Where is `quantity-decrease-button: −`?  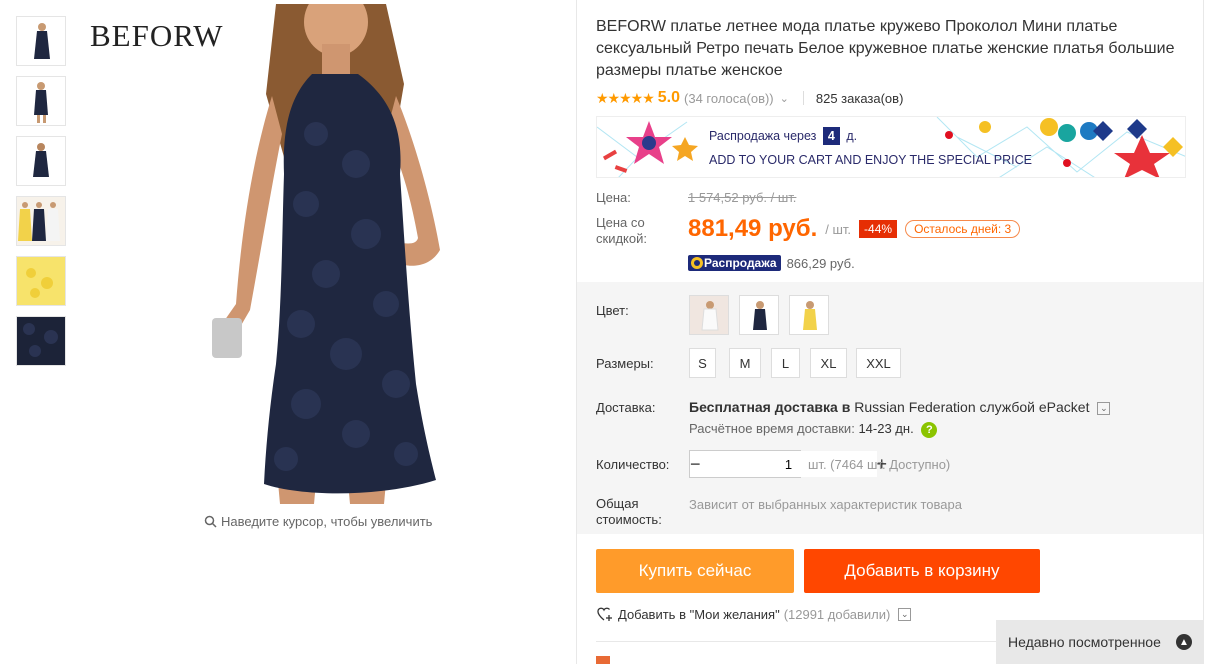
quantity-decrease-button: − is located at coordinates (695, 464).